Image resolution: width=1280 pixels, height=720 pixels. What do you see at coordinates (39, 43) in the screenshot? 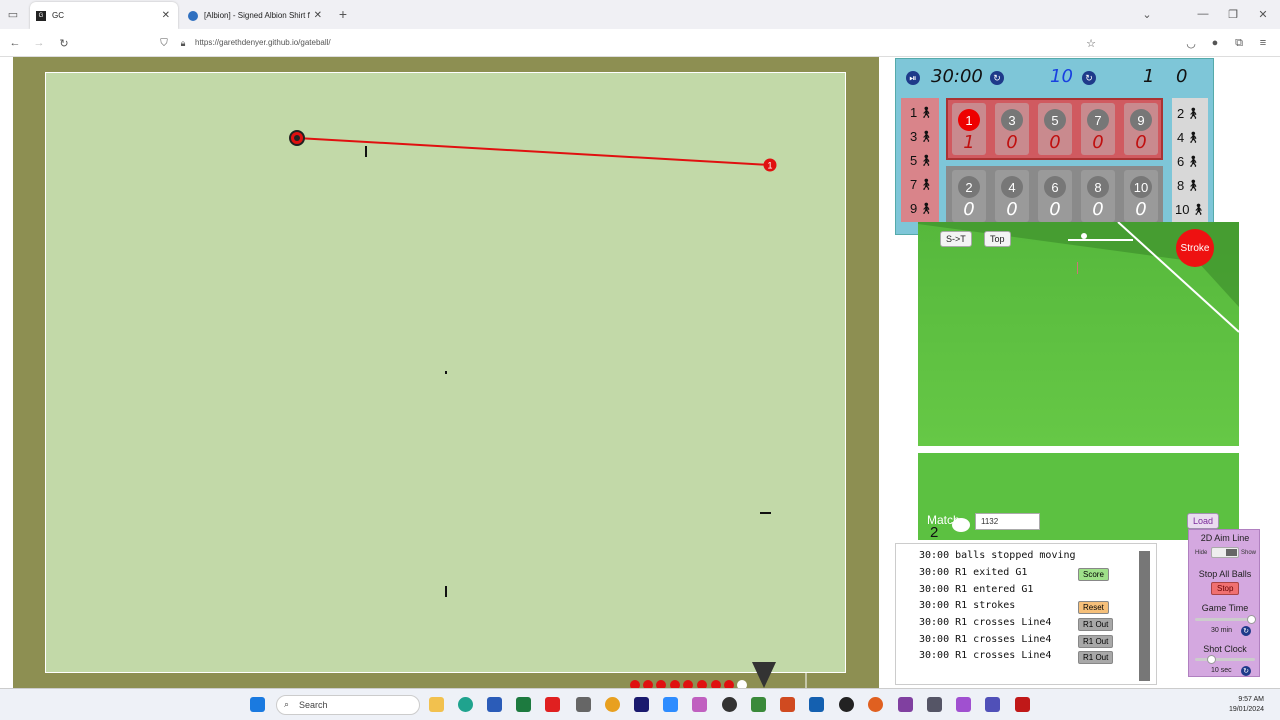
I see `forward-icon: →` at bounding box center [39, 43].